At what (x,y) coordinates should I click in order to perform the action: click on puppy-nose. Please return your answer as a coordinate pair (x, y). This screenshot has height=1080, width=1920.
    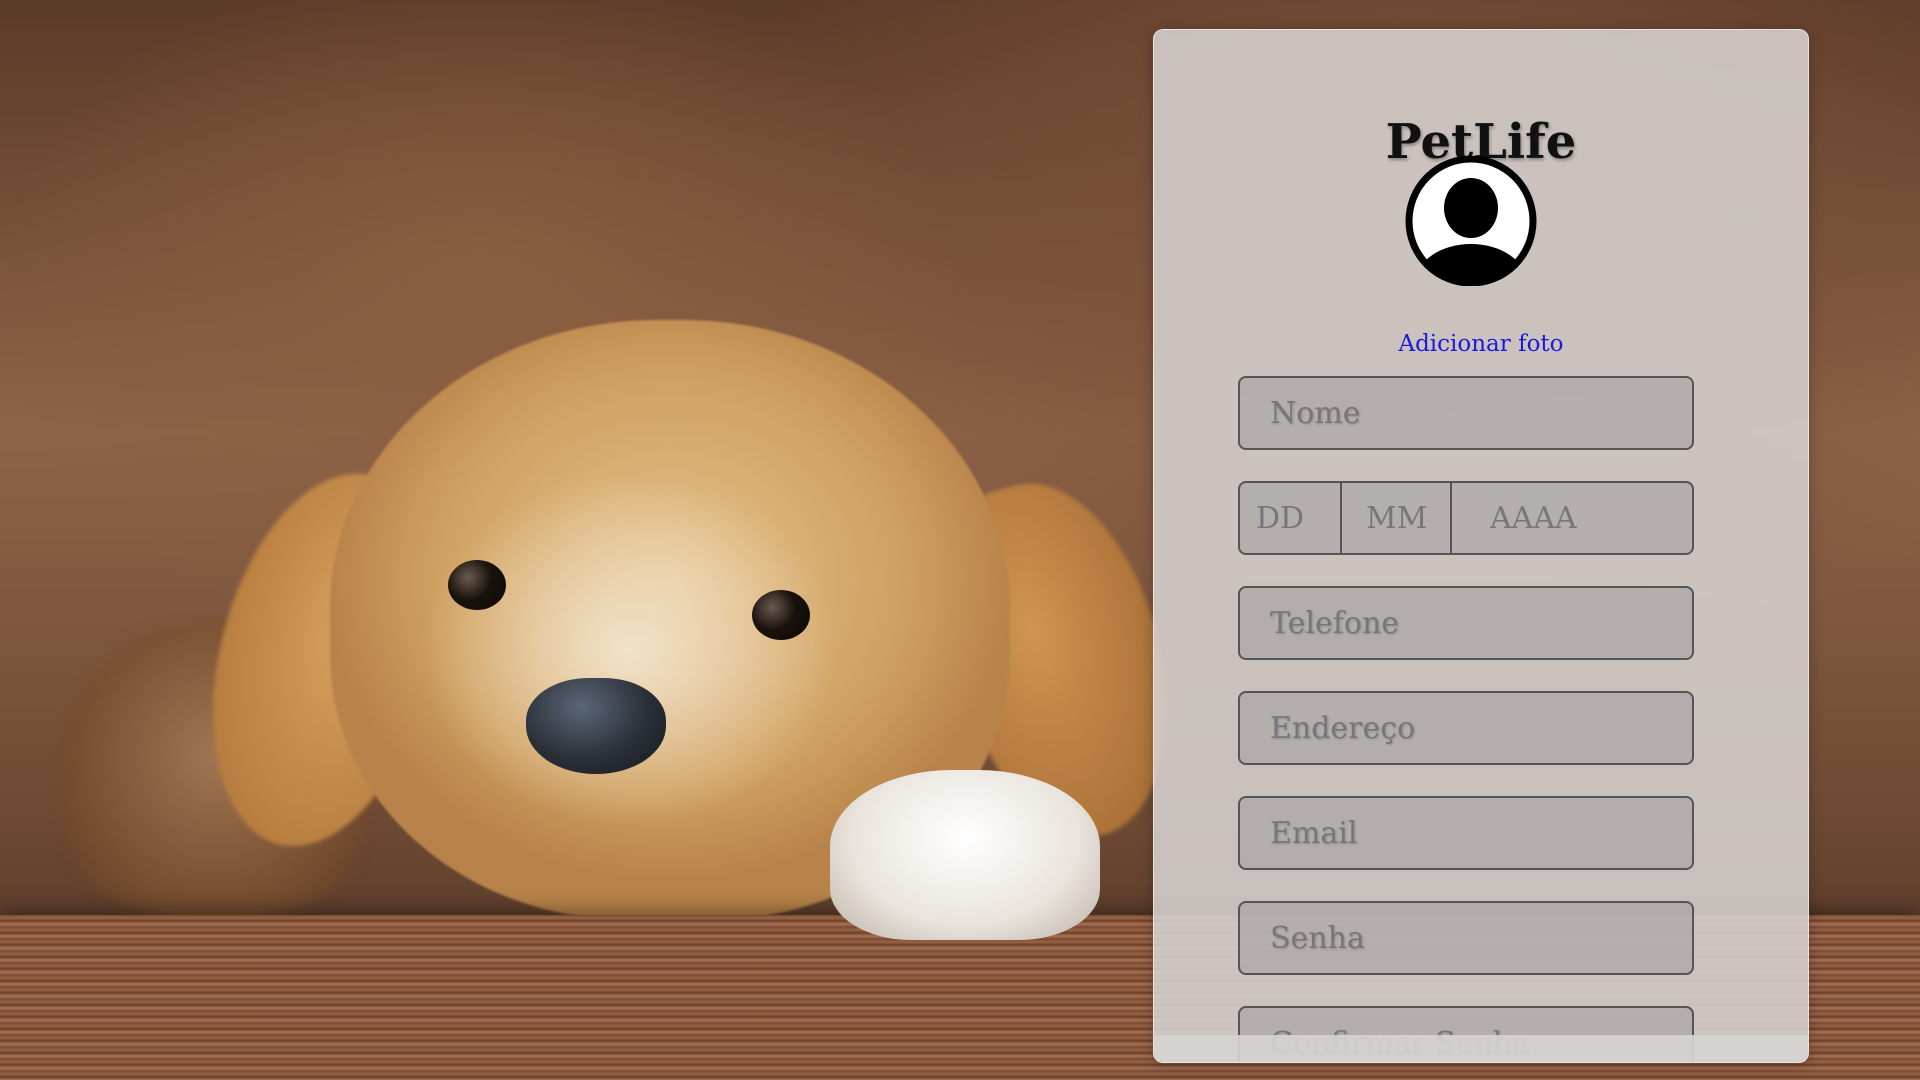
    Looking at the image, I should click on (596, 726).